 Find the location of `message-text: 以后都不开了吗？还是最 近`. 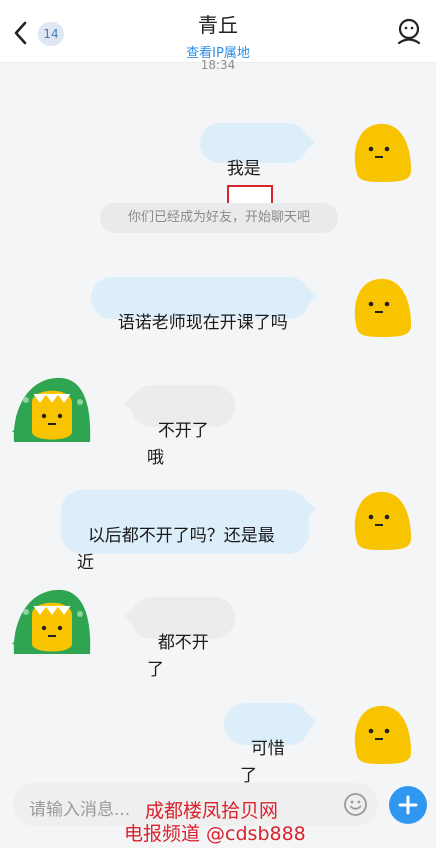

message-text: 以后都不开了吗？还是最 近 is located at coordinates (176, 549).